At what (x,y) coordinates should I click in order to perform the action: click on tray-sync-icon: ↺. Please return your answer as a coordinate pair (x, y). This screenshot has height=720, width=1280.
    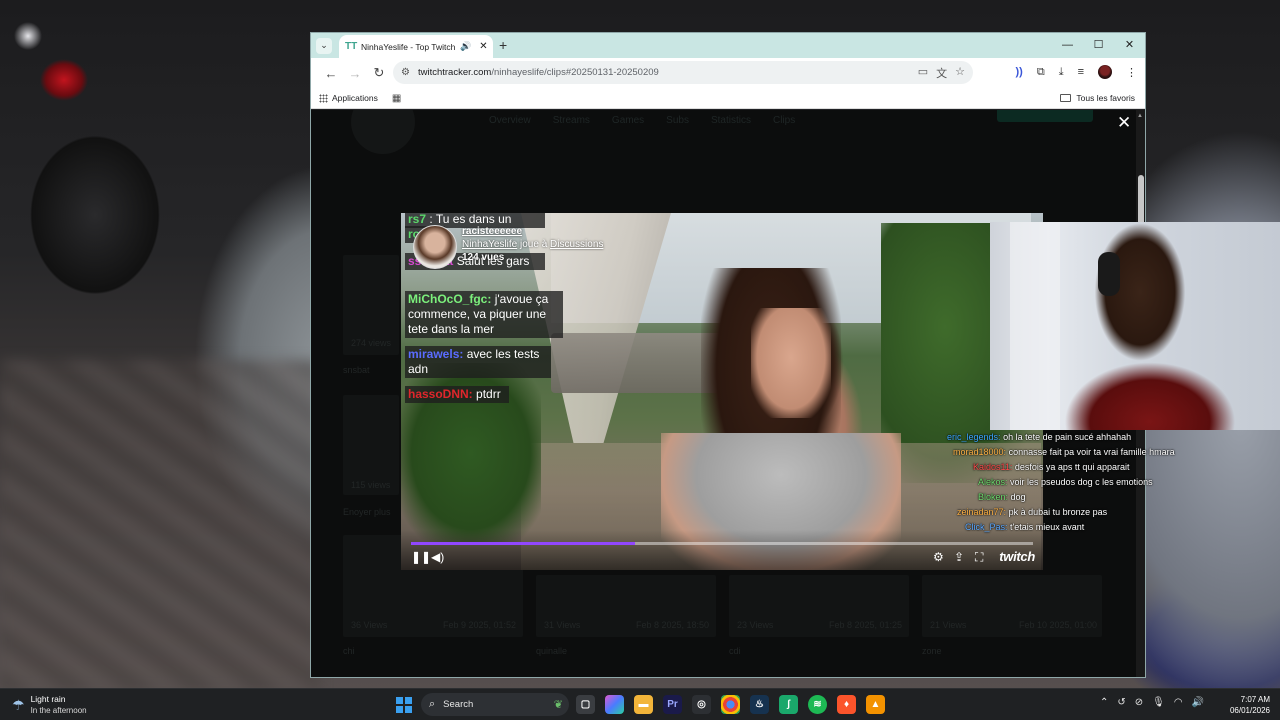
    Looking at the image, I should click on (1121, 702).